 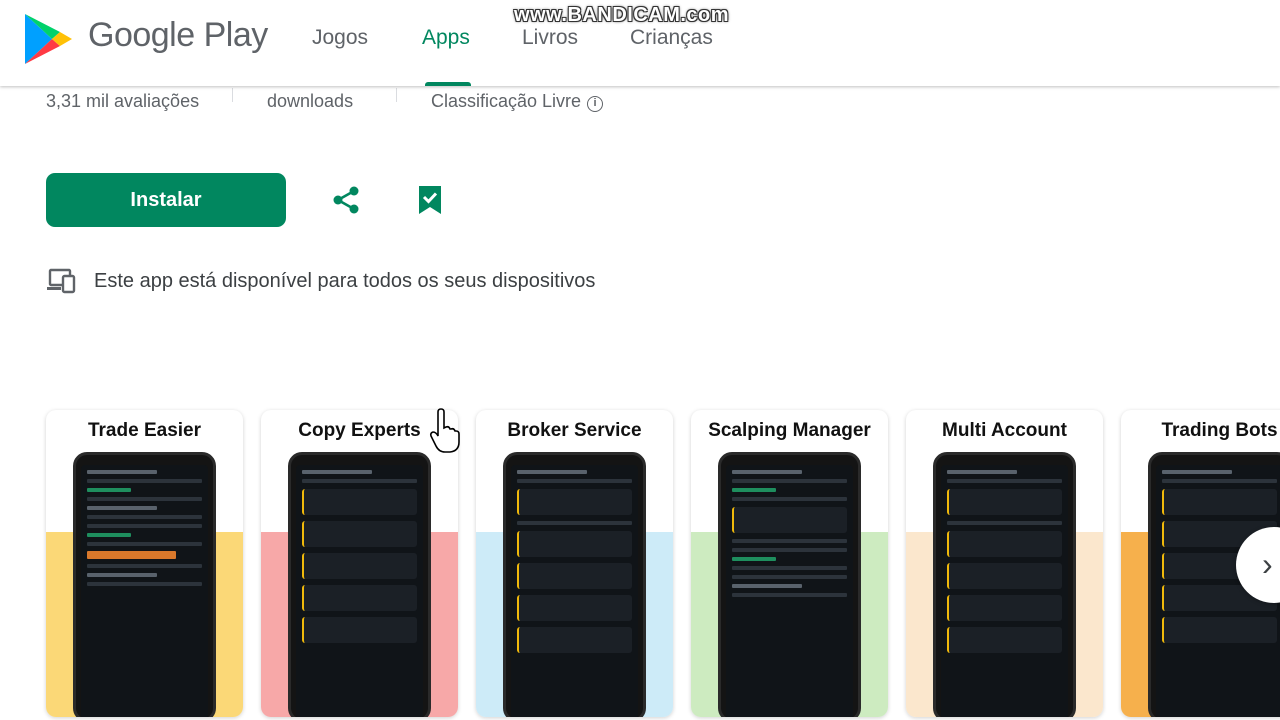 What do you see at coordinates (430, 200) in the screenshot?
I see `bookmark-check-icon` at bounding box center [430, 200].